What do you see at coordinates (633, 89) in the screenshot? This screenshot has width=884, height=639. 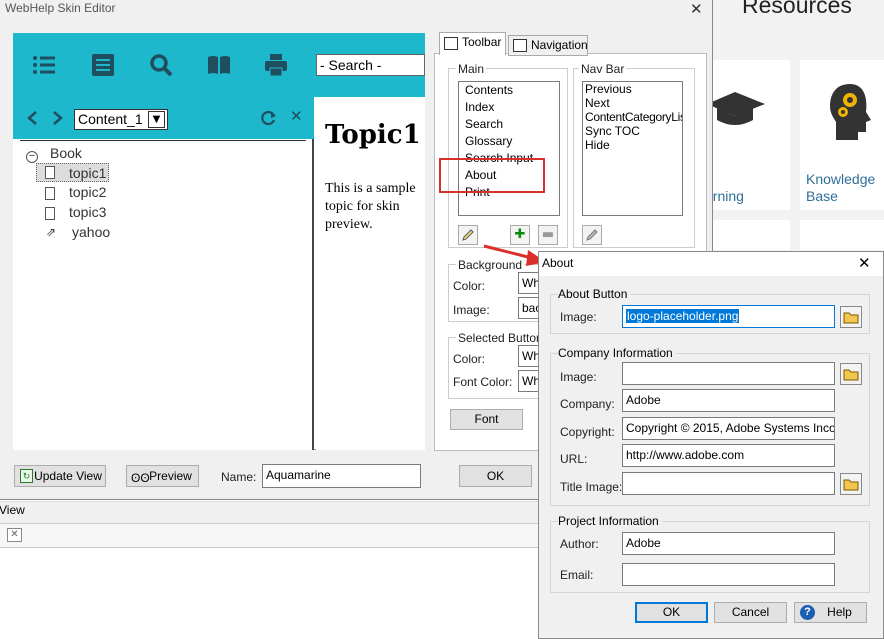 I see `list-item: Previous` at bounding box center [633, 89].